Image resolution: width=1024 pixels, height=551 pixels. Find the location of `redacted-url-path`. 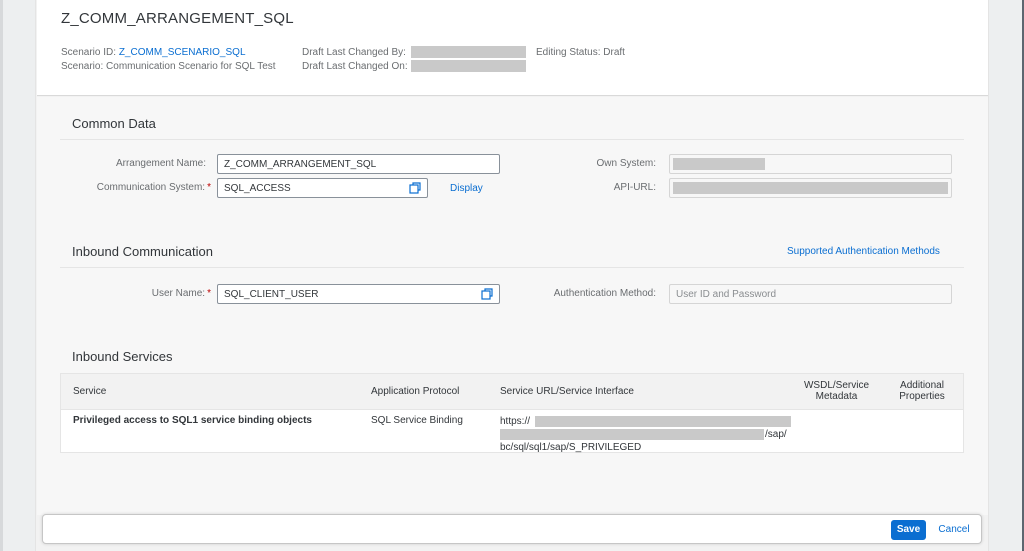

redacted-url-path is located at coordinates (632, 434).